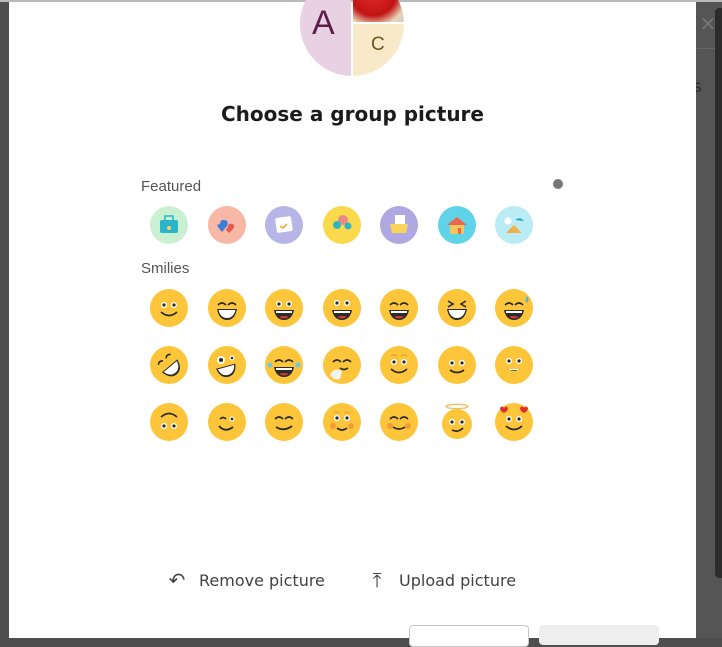  I want to click on featured-grid, so click(341, 225).